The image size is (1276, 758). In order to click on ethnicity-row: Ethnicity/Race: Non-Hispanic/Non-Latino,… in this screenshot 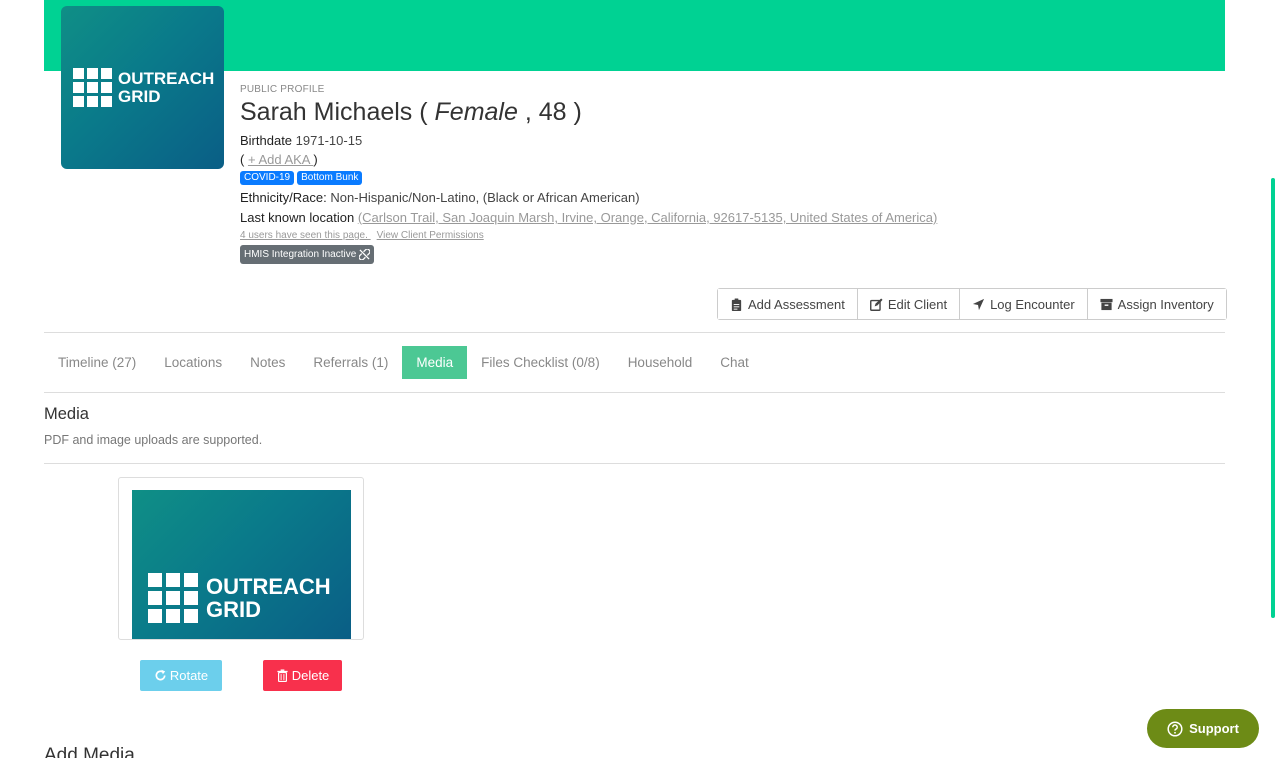, I will do `click(588, 197)`.